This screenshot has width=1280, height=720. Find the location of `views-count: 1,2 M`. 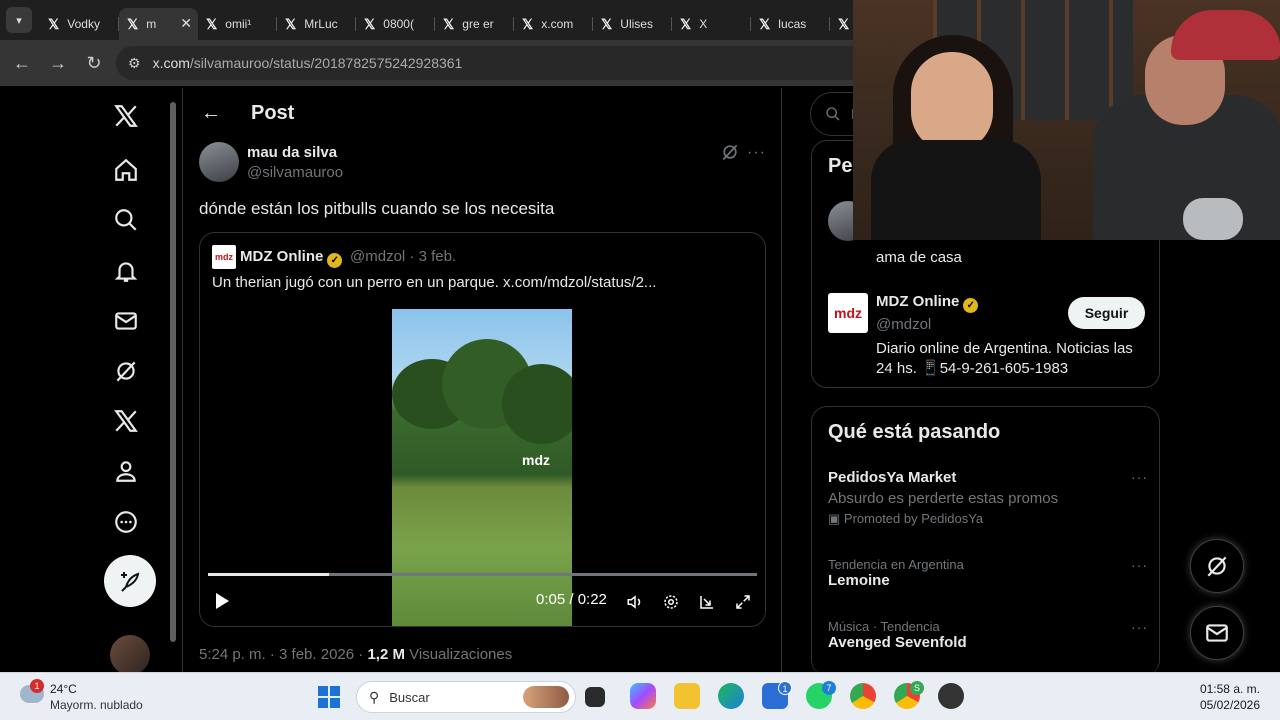

views-count: 1,2 M is located at coordinates (386, 654).